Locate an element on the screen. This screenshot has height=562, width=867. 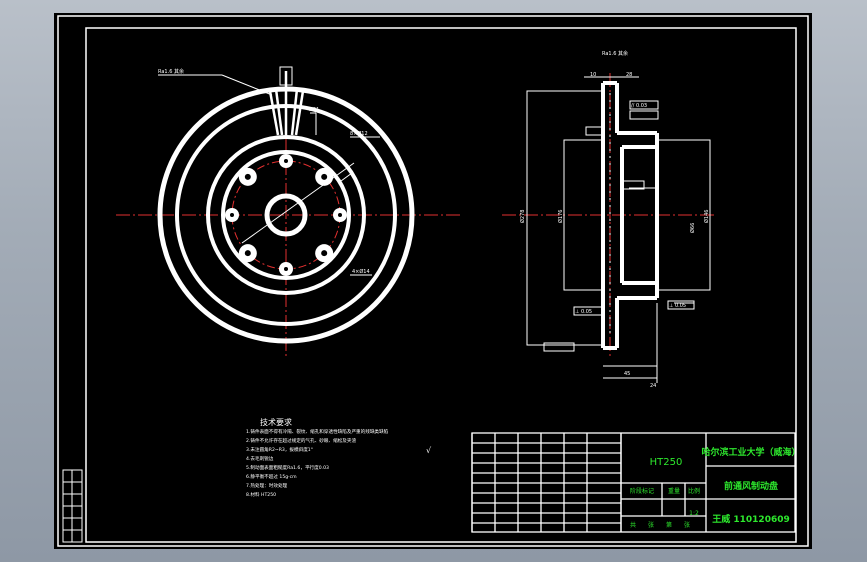
label-flat-top: // 0.03 is located at coordinates (639, 106).